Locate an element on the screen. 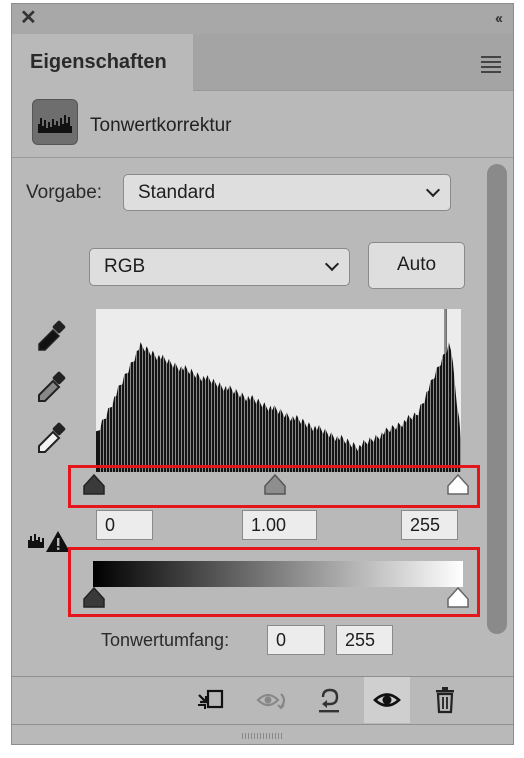 The image size is (524, 758). output-black-field: 0 is located at coordinates (296, 640).